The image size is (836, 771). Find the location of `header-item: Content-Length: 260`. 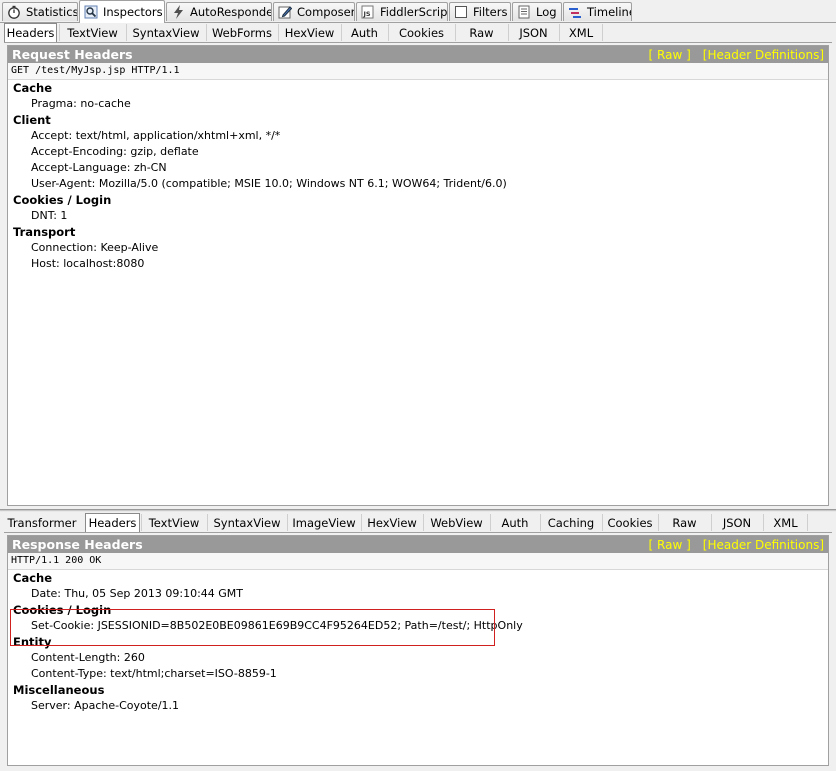

header-item: Content-Length: 260 is located at coordinates (420, 658).